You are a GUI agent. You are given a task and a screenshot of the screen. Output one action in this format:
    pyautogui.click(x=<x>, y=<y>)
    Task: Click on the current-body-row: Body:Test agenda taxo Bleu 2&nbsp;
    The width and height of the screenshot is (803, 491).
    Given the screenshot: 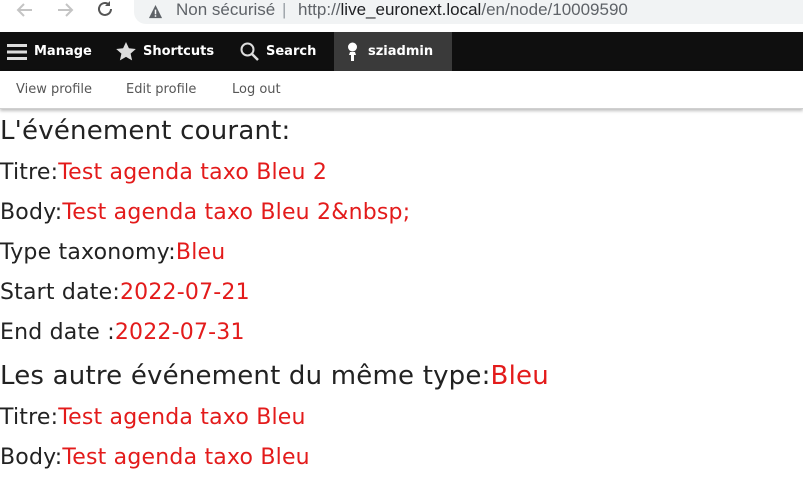 What is the action you would take?
    pyautogui.click(x=205, y=212)
    